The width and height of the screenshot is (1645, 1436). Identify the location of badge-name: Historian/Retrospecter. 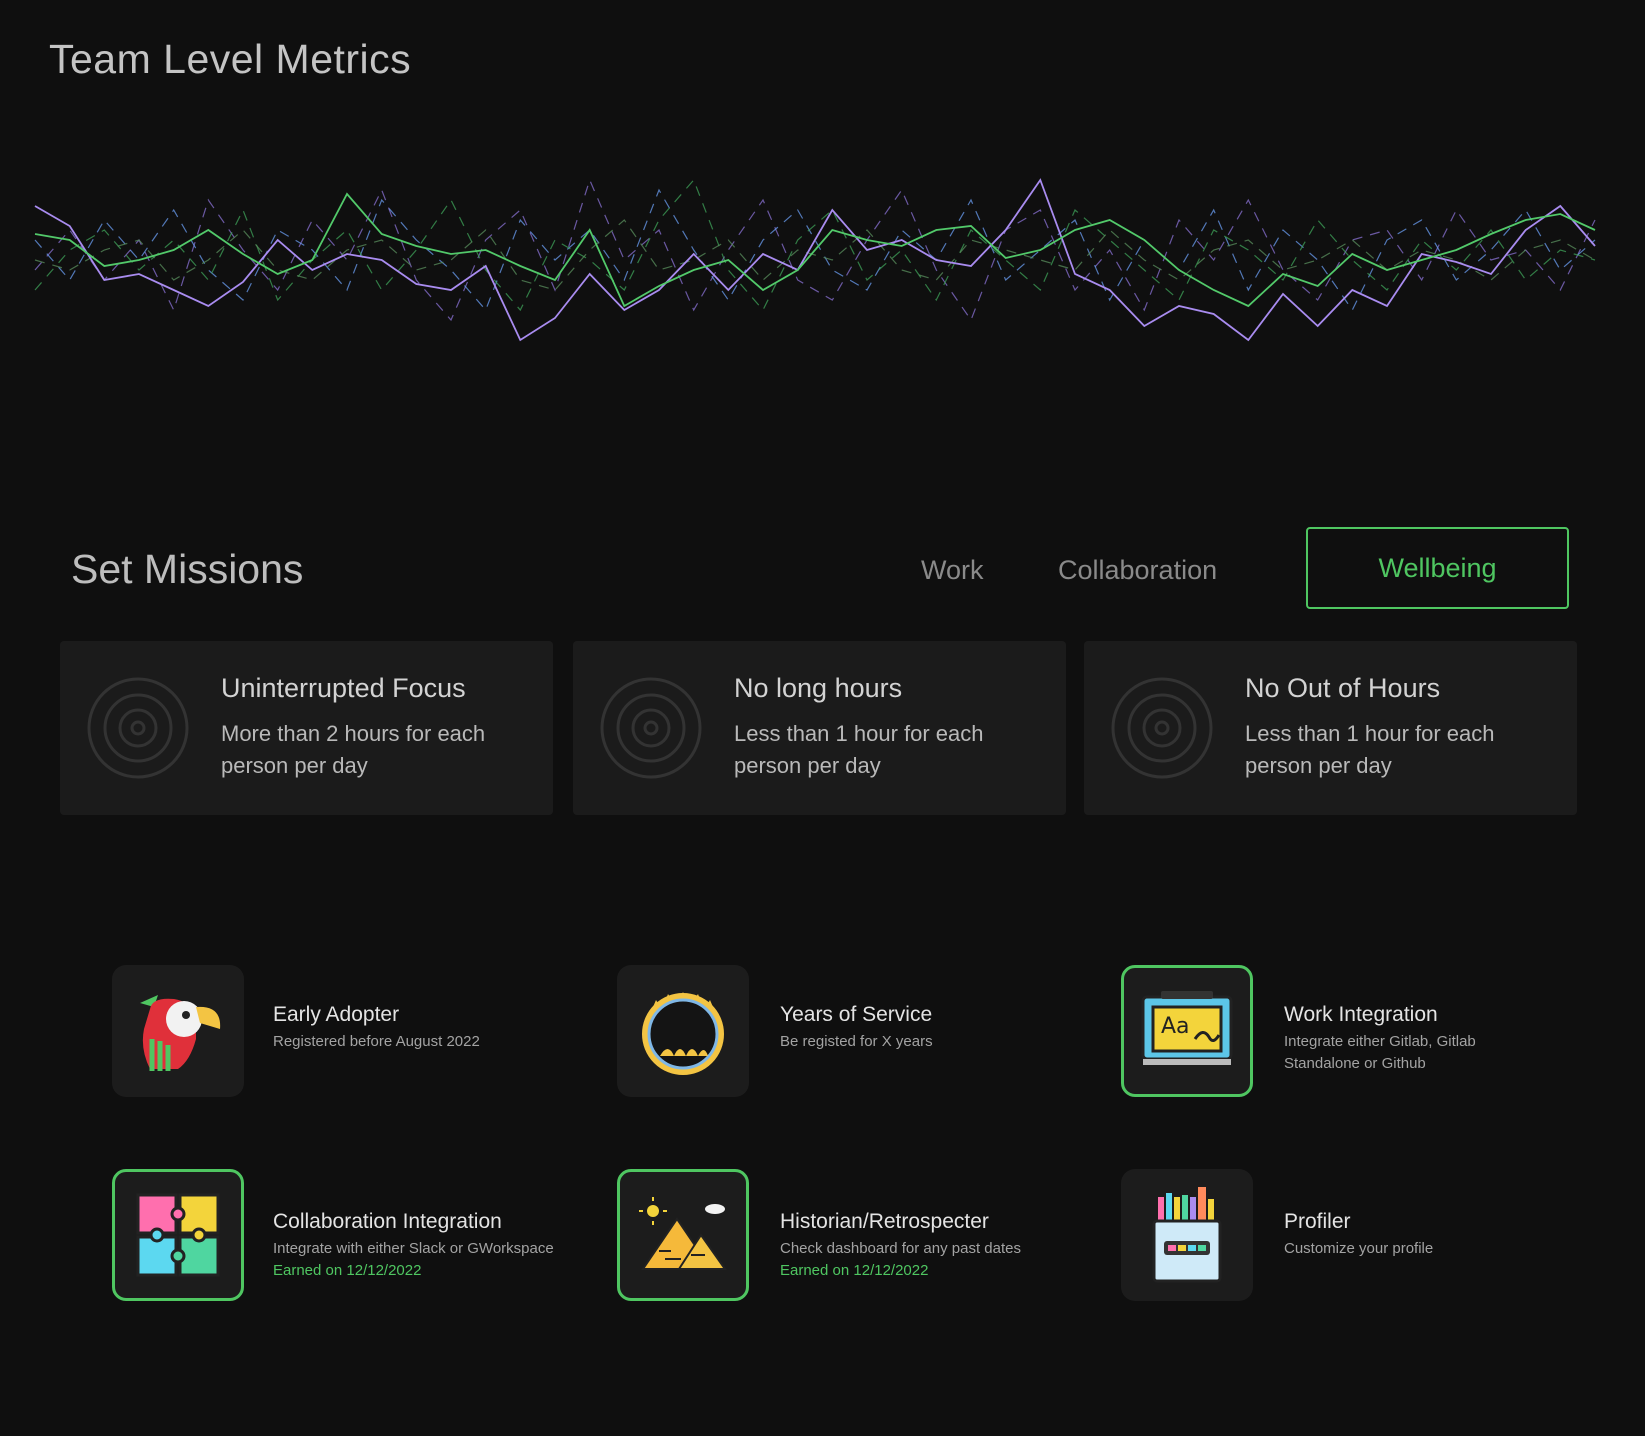
(884, 1221).